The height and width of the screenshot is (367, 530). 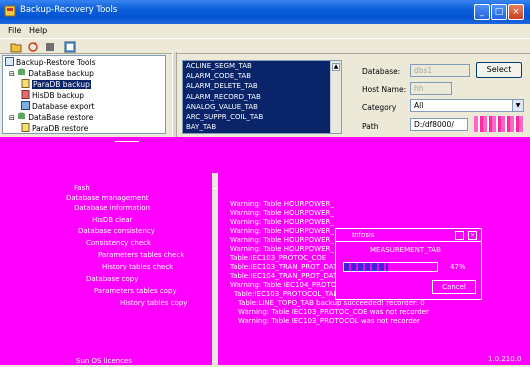 I want to click on tree-item-history-copy: History tables copy, so click(x=153, y=303).